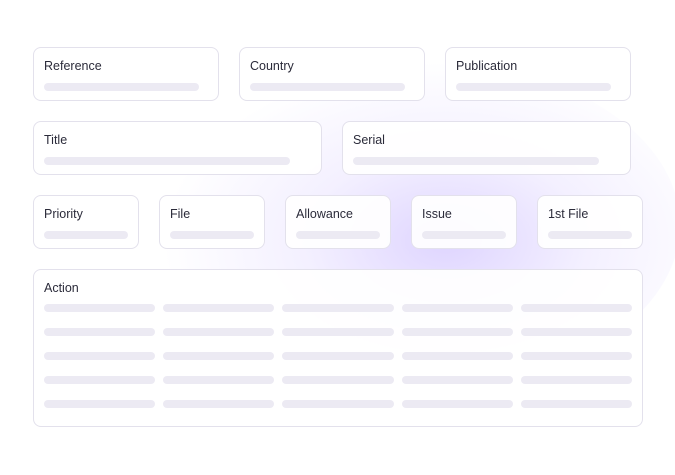 This screenshot has width=675, height=475. Describe the element at coordinates (86, 222) in the screenshot. I see `priority-field: Priority` at that location.